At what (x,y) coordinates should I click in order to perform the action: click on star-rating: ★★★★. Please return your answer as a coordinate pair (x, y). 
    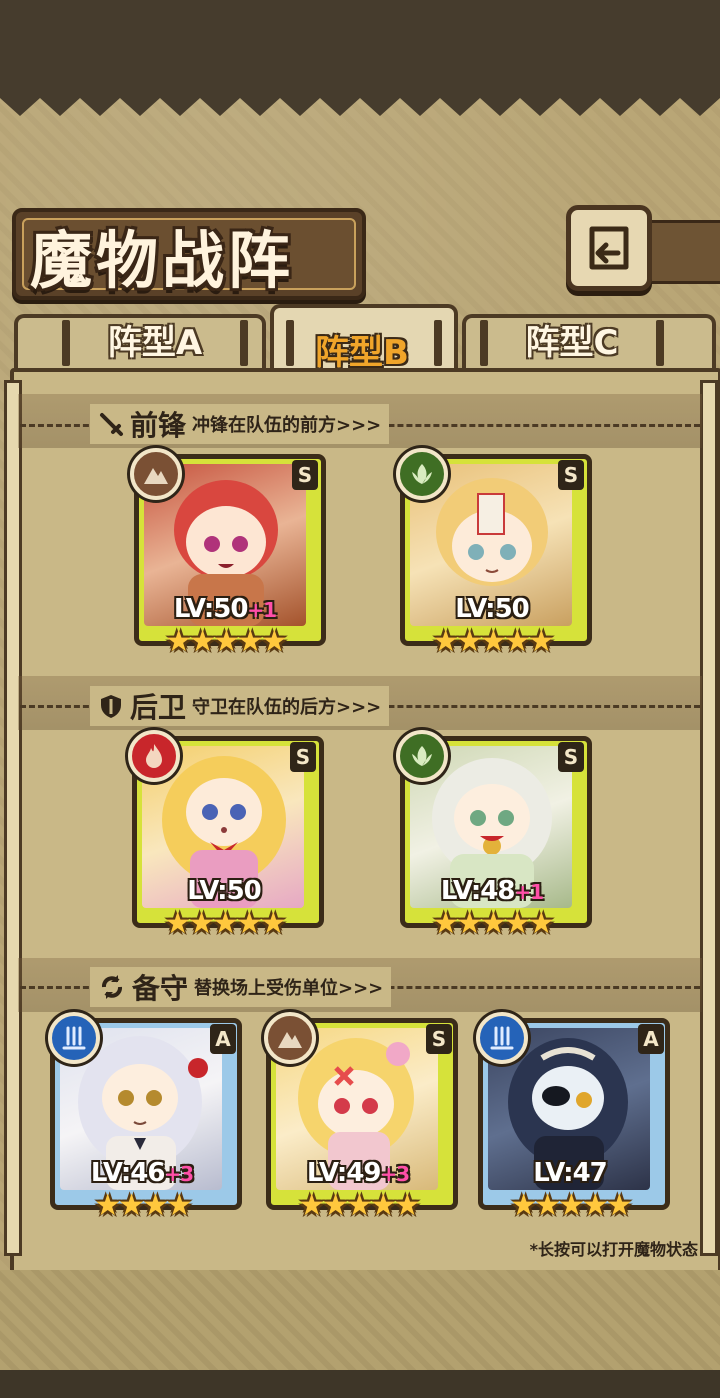
    Looking at the image, I should click on (143, 1205).